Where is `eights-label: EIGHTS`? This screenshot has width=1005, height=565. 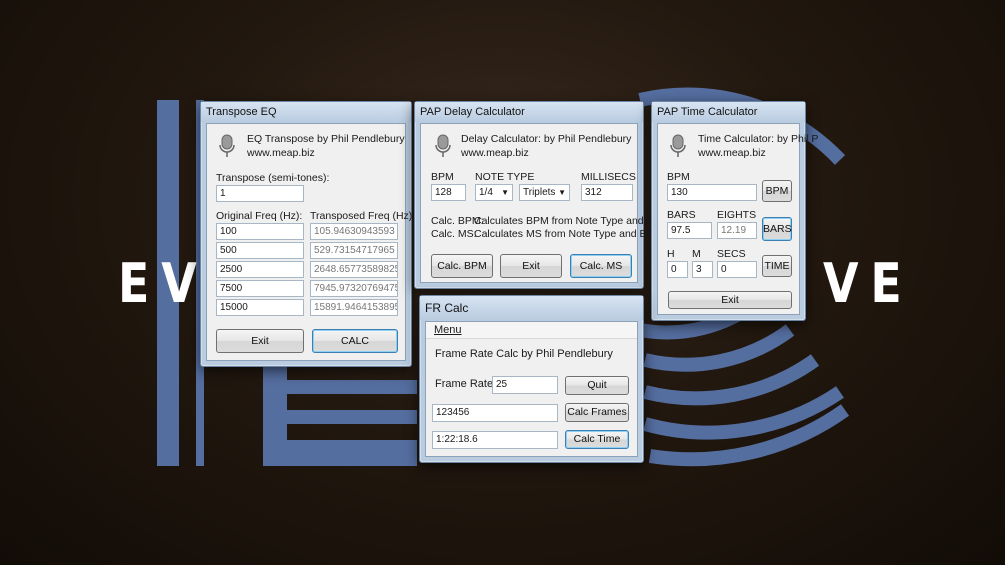 eights-label: EIGHTS is located at coordinates (737, 215).